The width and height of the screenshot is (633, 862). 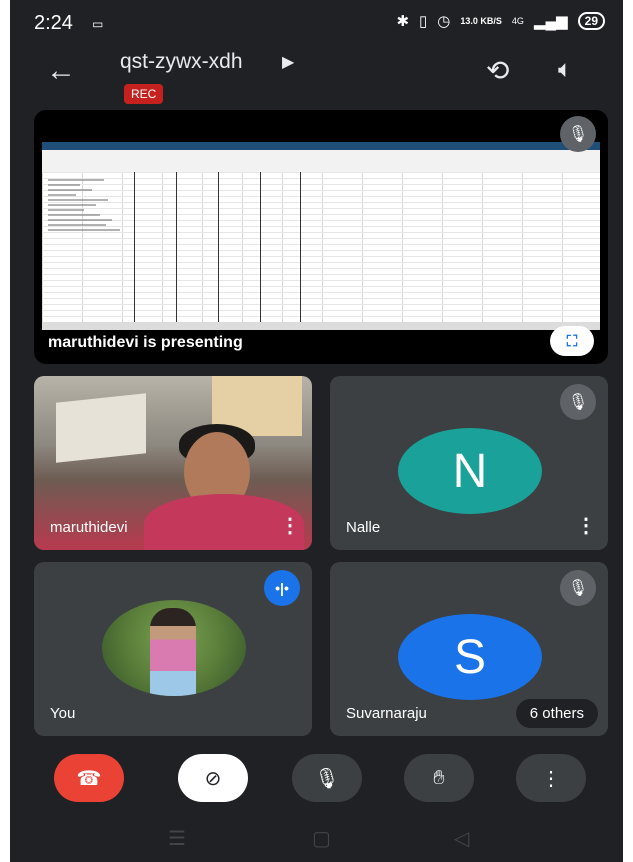 I want to click on participant-name: Suvarnaraju, so click(x=386, y=713).